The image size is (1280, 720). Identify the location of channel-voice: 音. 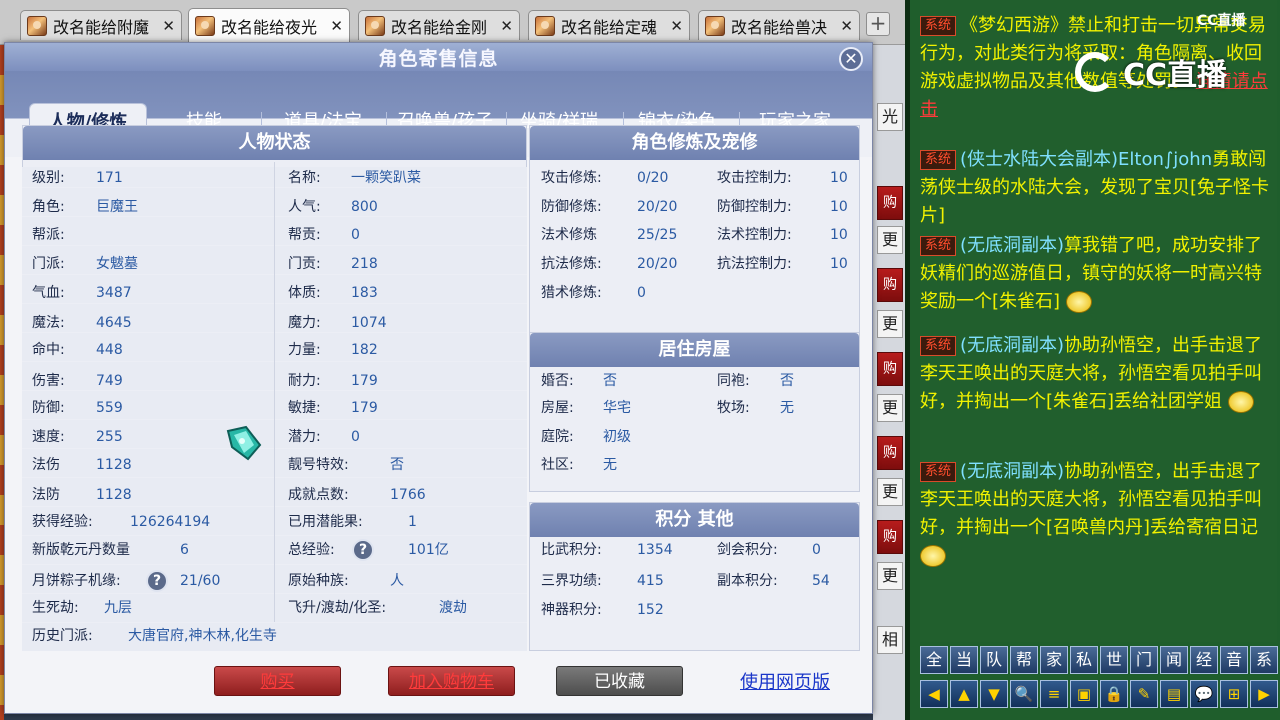
(1234, 660).